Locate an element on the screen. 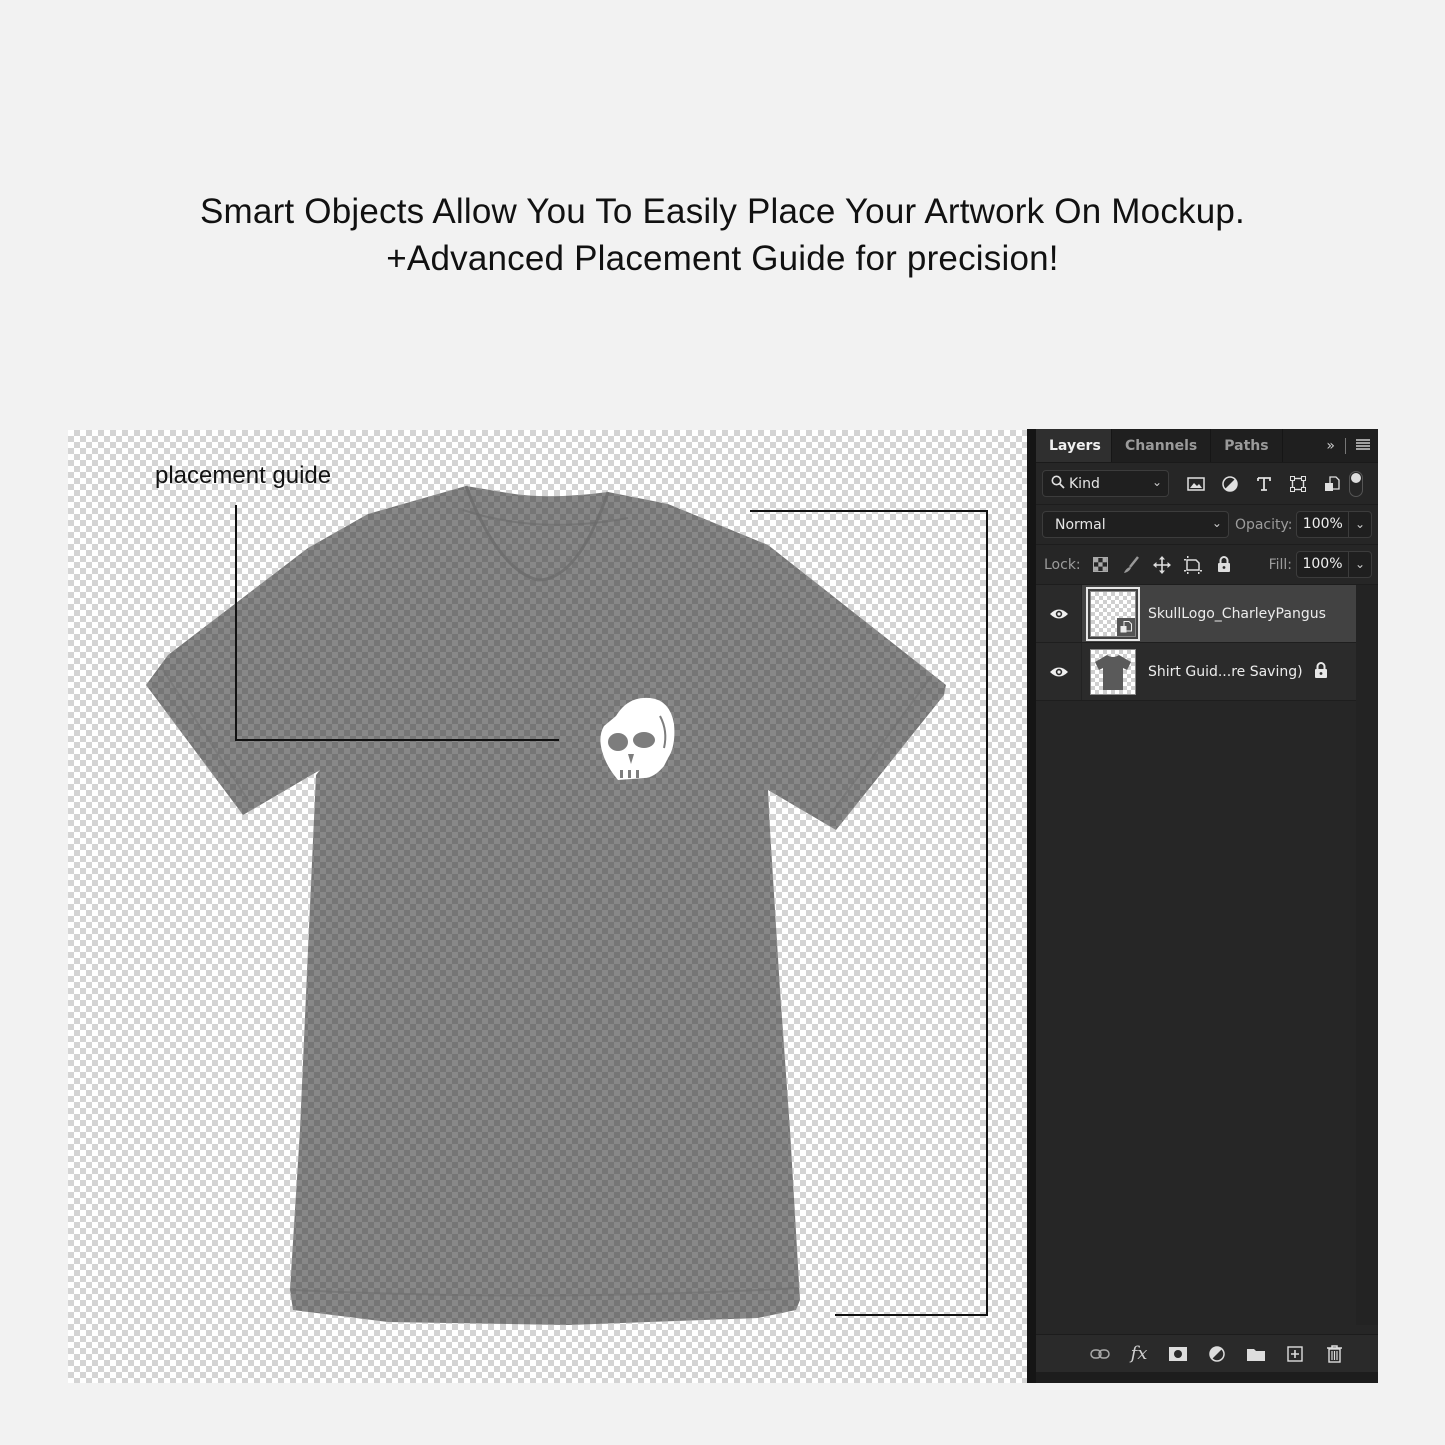  blend-row: Normal ⌄ Opacity: 100% ⌄ is located at coordinates (1207, 525).